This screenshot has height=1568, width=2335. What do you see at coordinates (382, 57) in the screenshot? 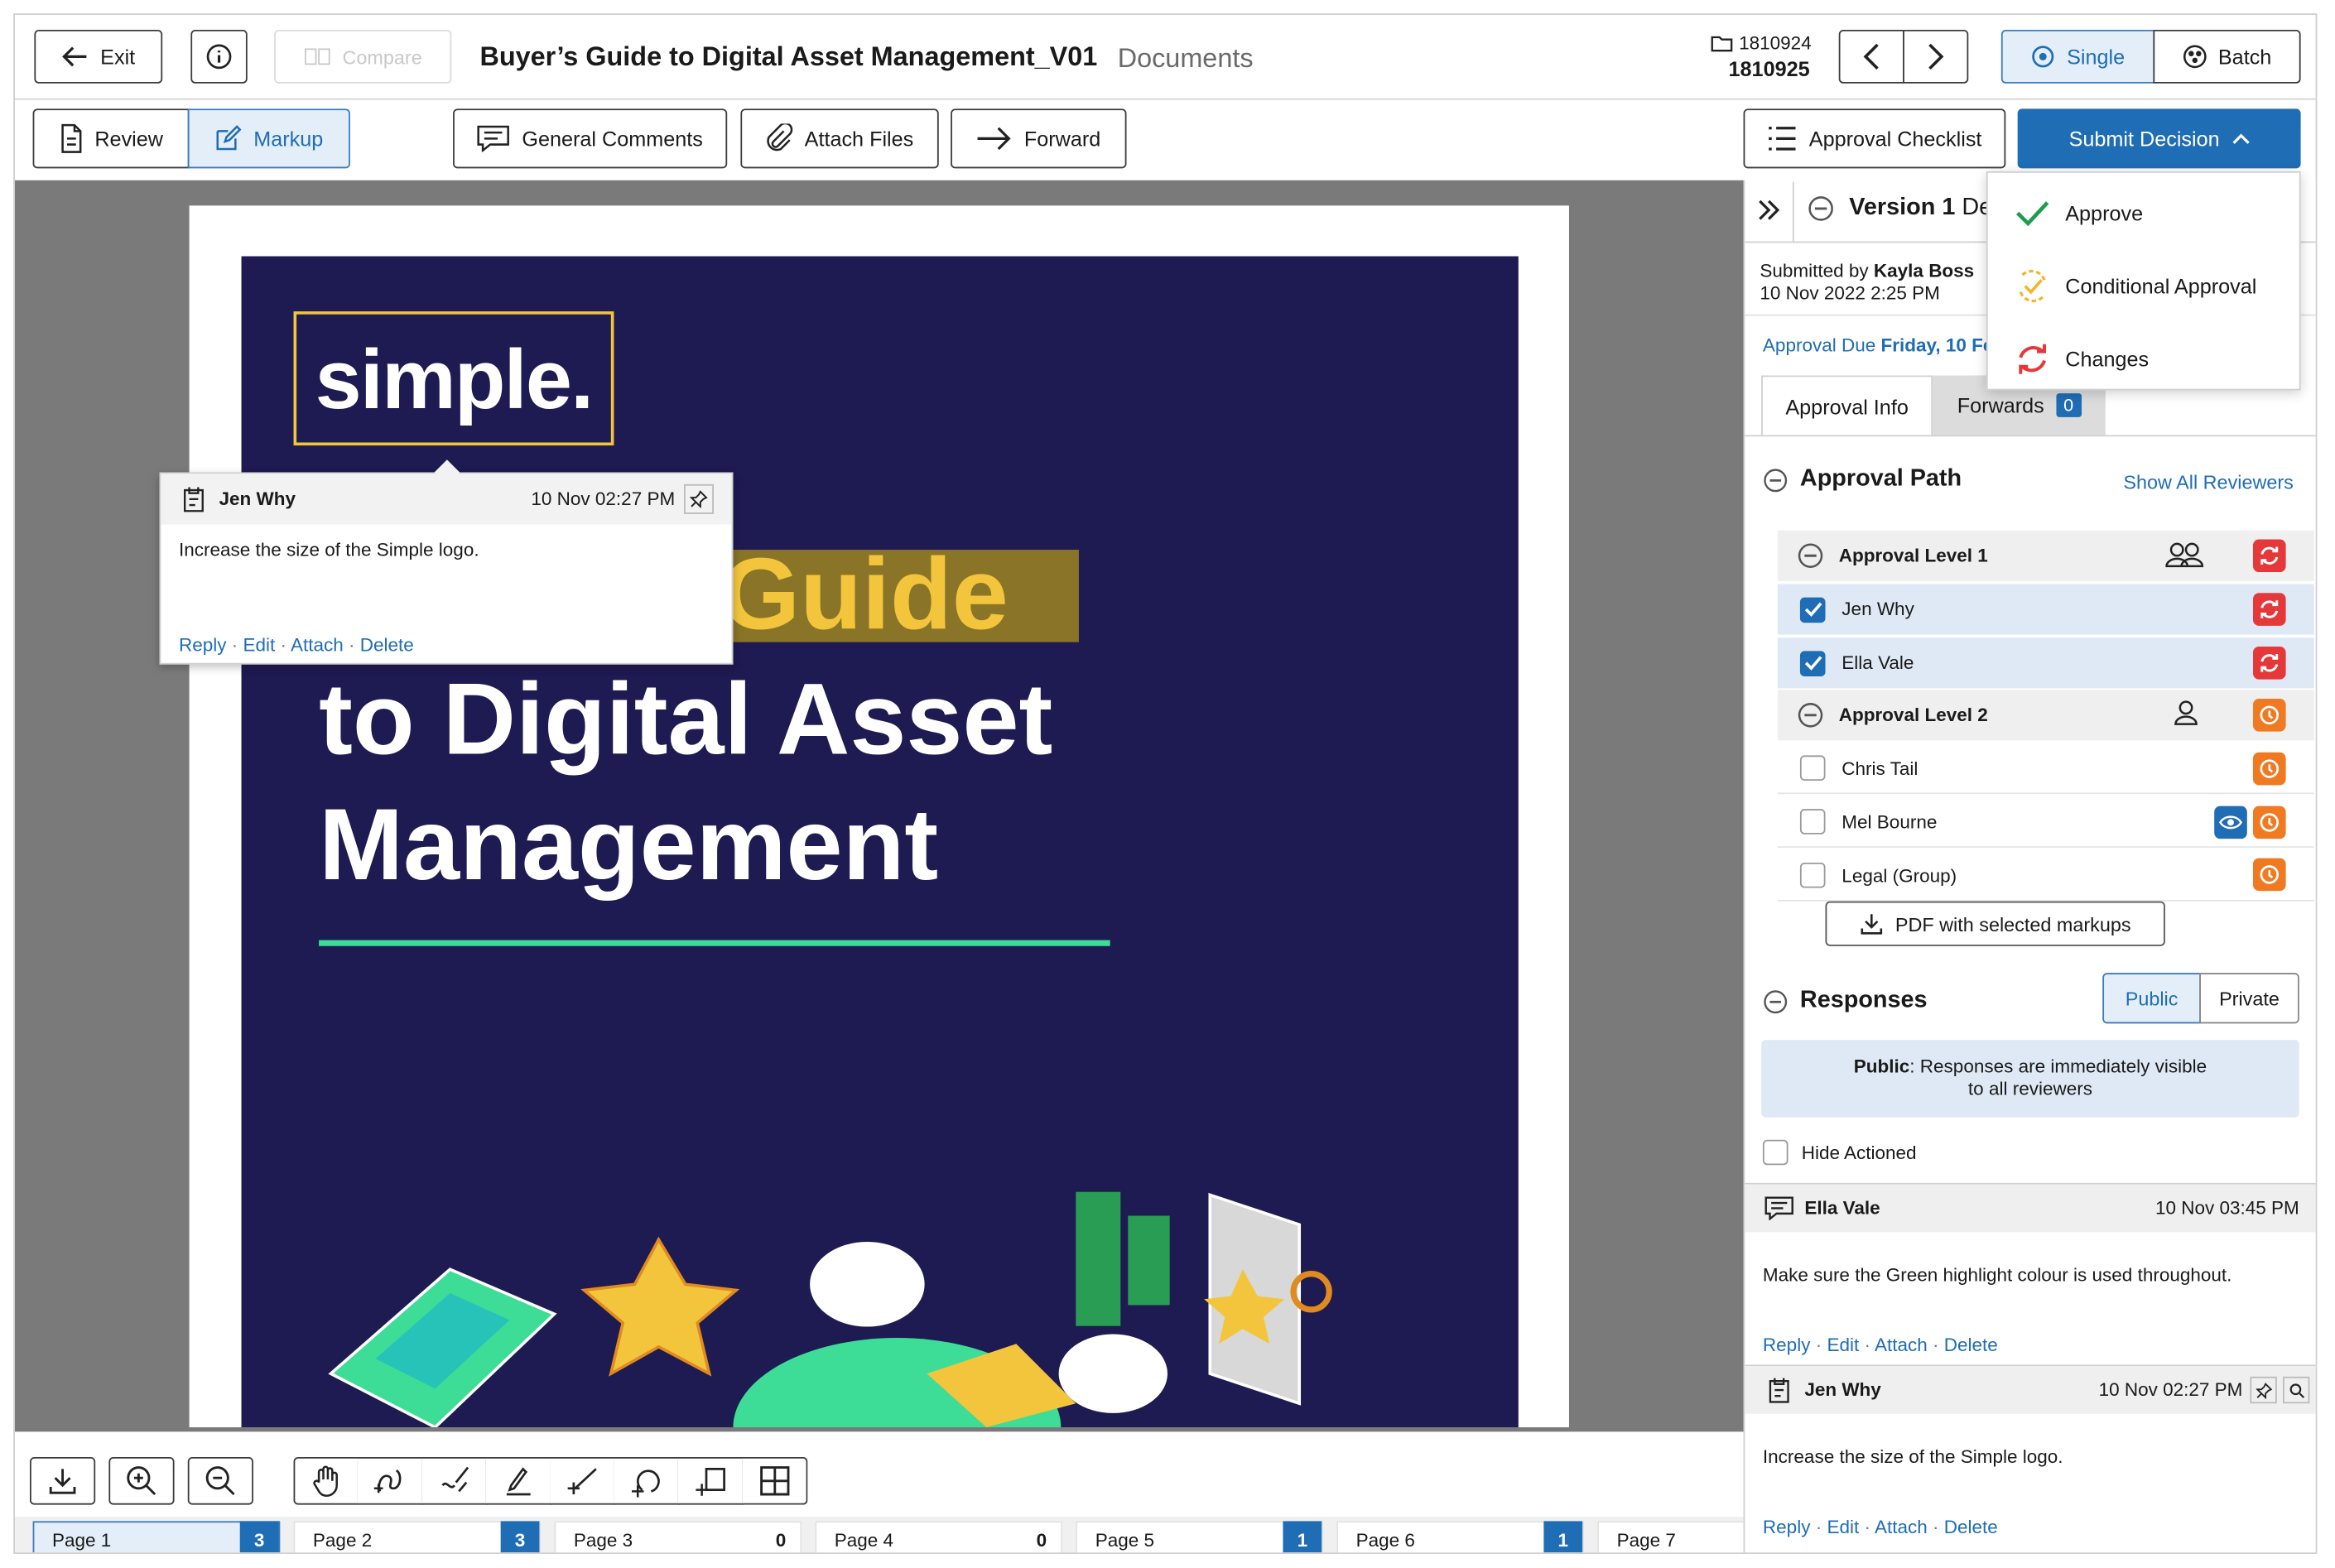
I see `compare-label: Compare` at bounding box center [382, 57].